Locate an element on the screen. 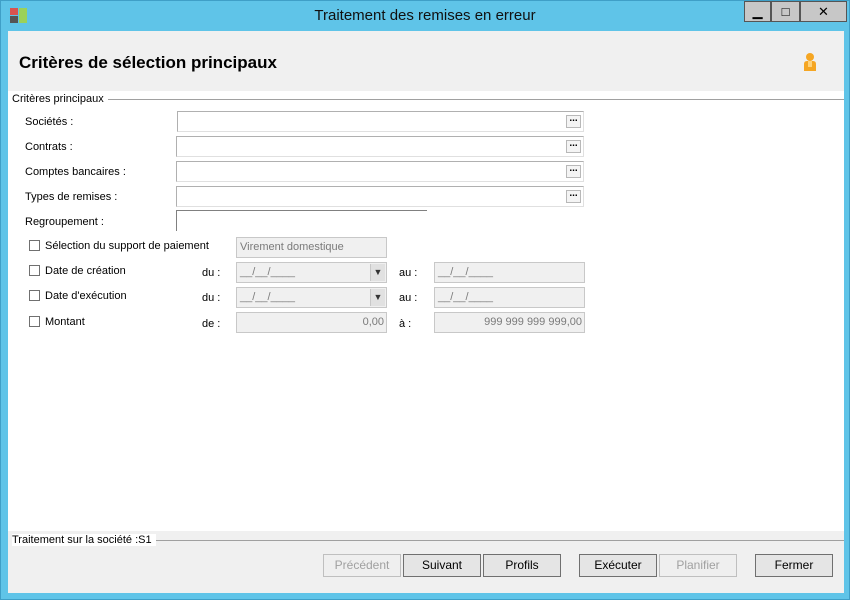 This screenshot has width=850, height=600. suivant-button: Suivant is located at coordinates (442, 565).